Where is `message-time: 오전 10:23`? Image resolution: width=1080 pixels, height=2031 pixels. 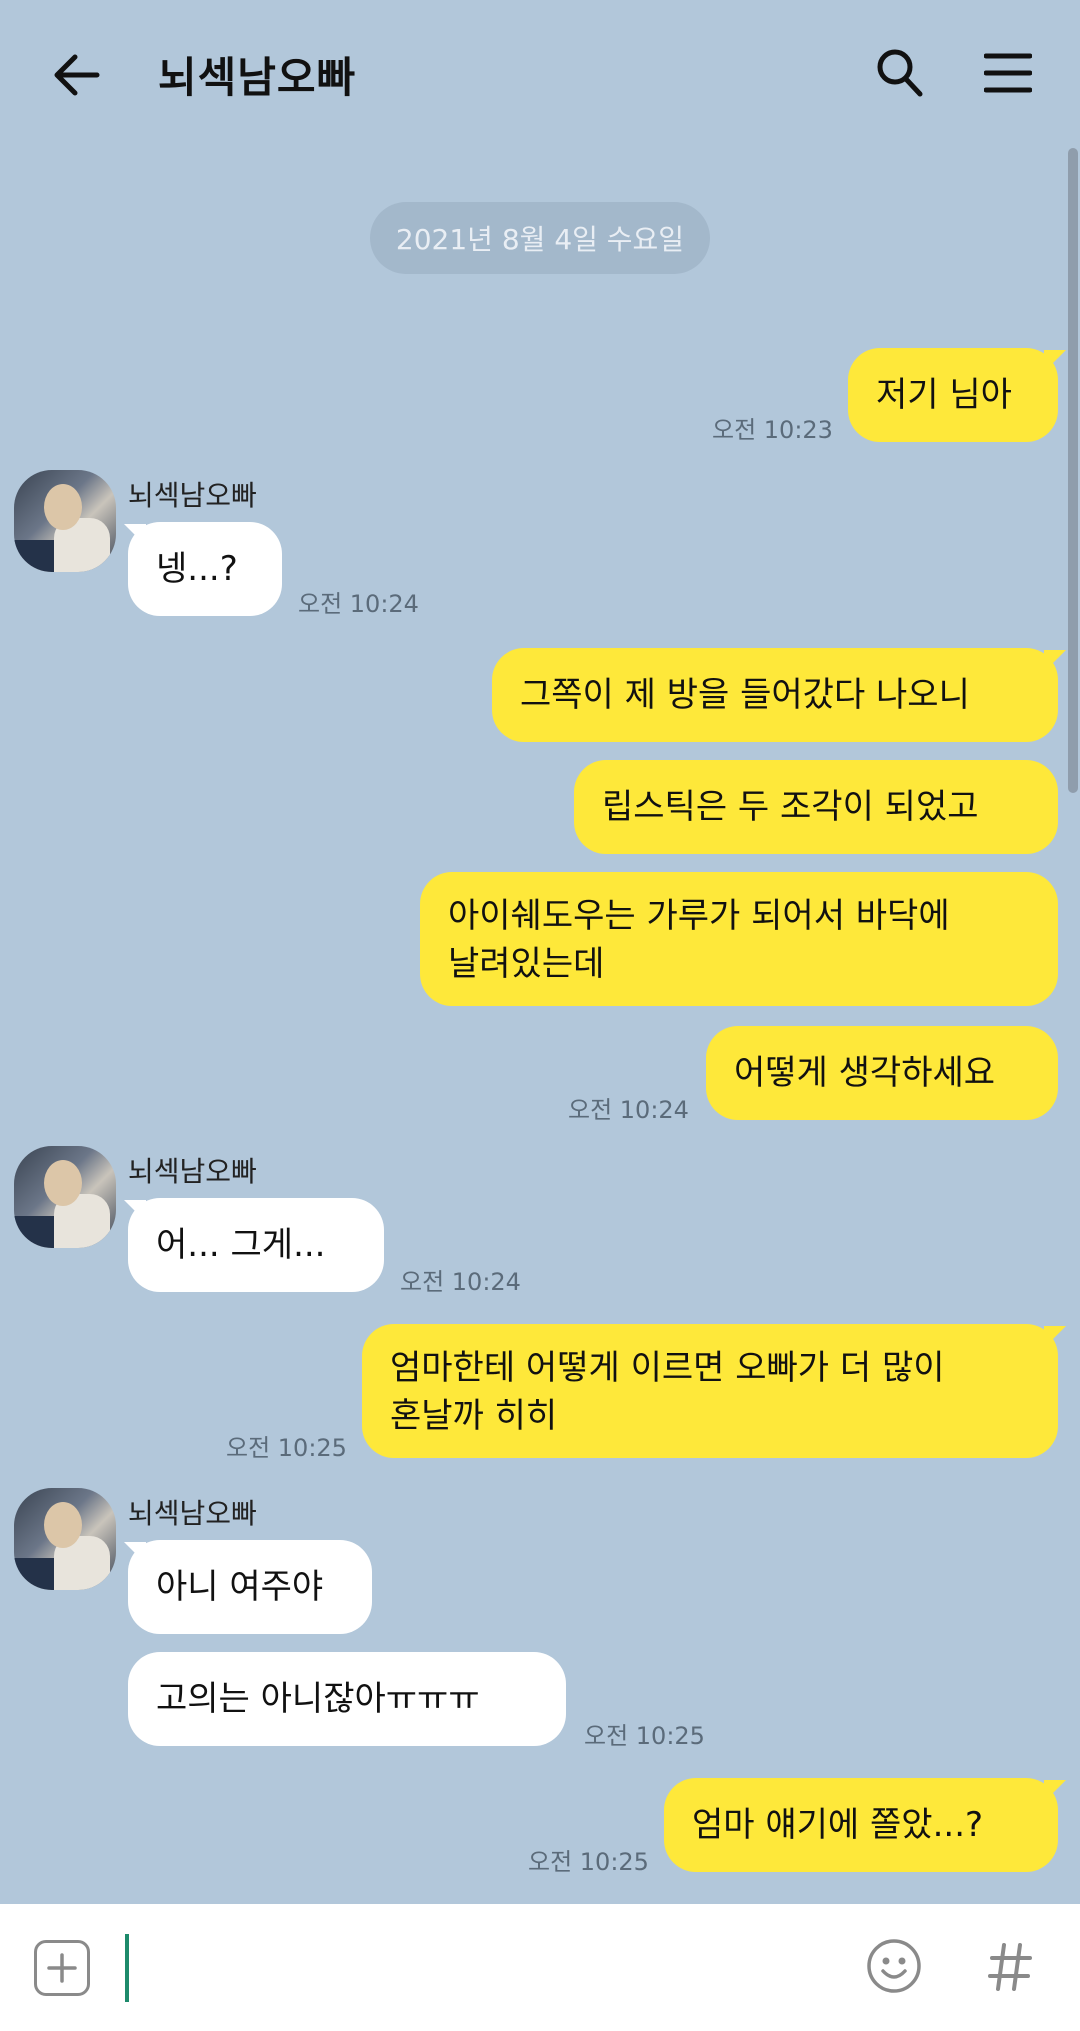
message-time: 오전 10:23 is located at coordinates (772, 430).